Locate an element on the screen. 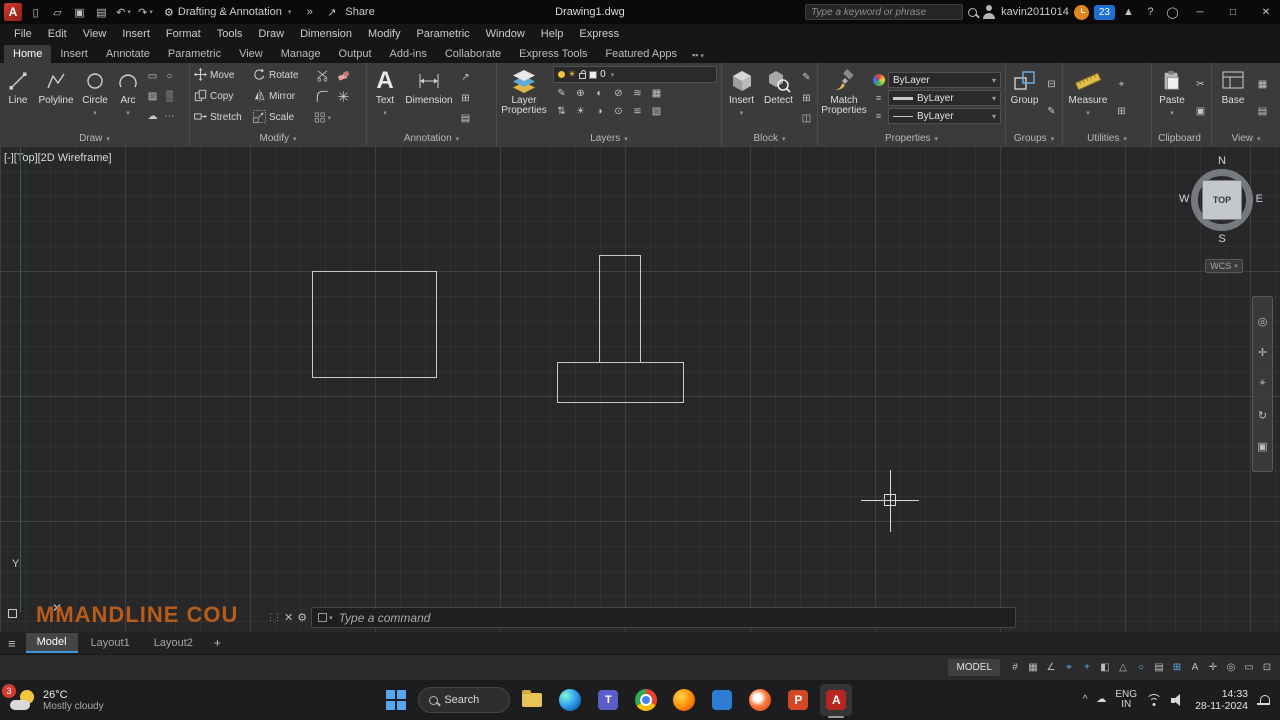  copy-button: Copy is located at coordinates (223, 97).